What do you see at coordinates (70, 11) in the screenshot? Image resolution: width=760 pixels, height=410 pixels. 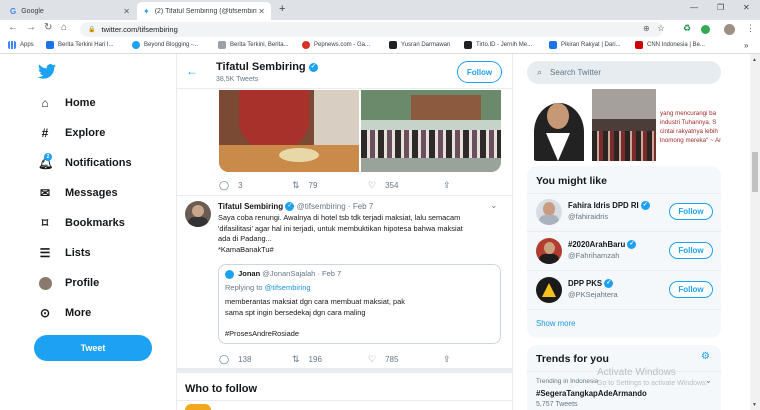 I see `tab-google: G Google ✕` at bounding box center [70, 11].